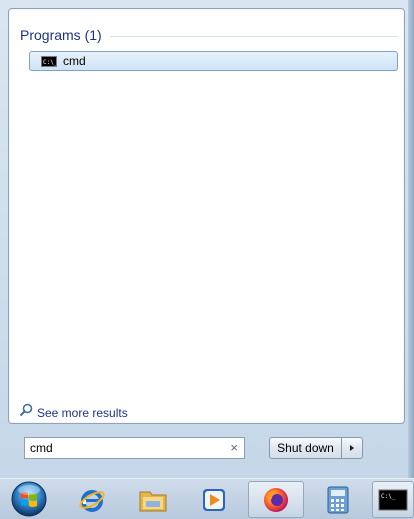  I want to click on firefox-icon, so click(276, 499).